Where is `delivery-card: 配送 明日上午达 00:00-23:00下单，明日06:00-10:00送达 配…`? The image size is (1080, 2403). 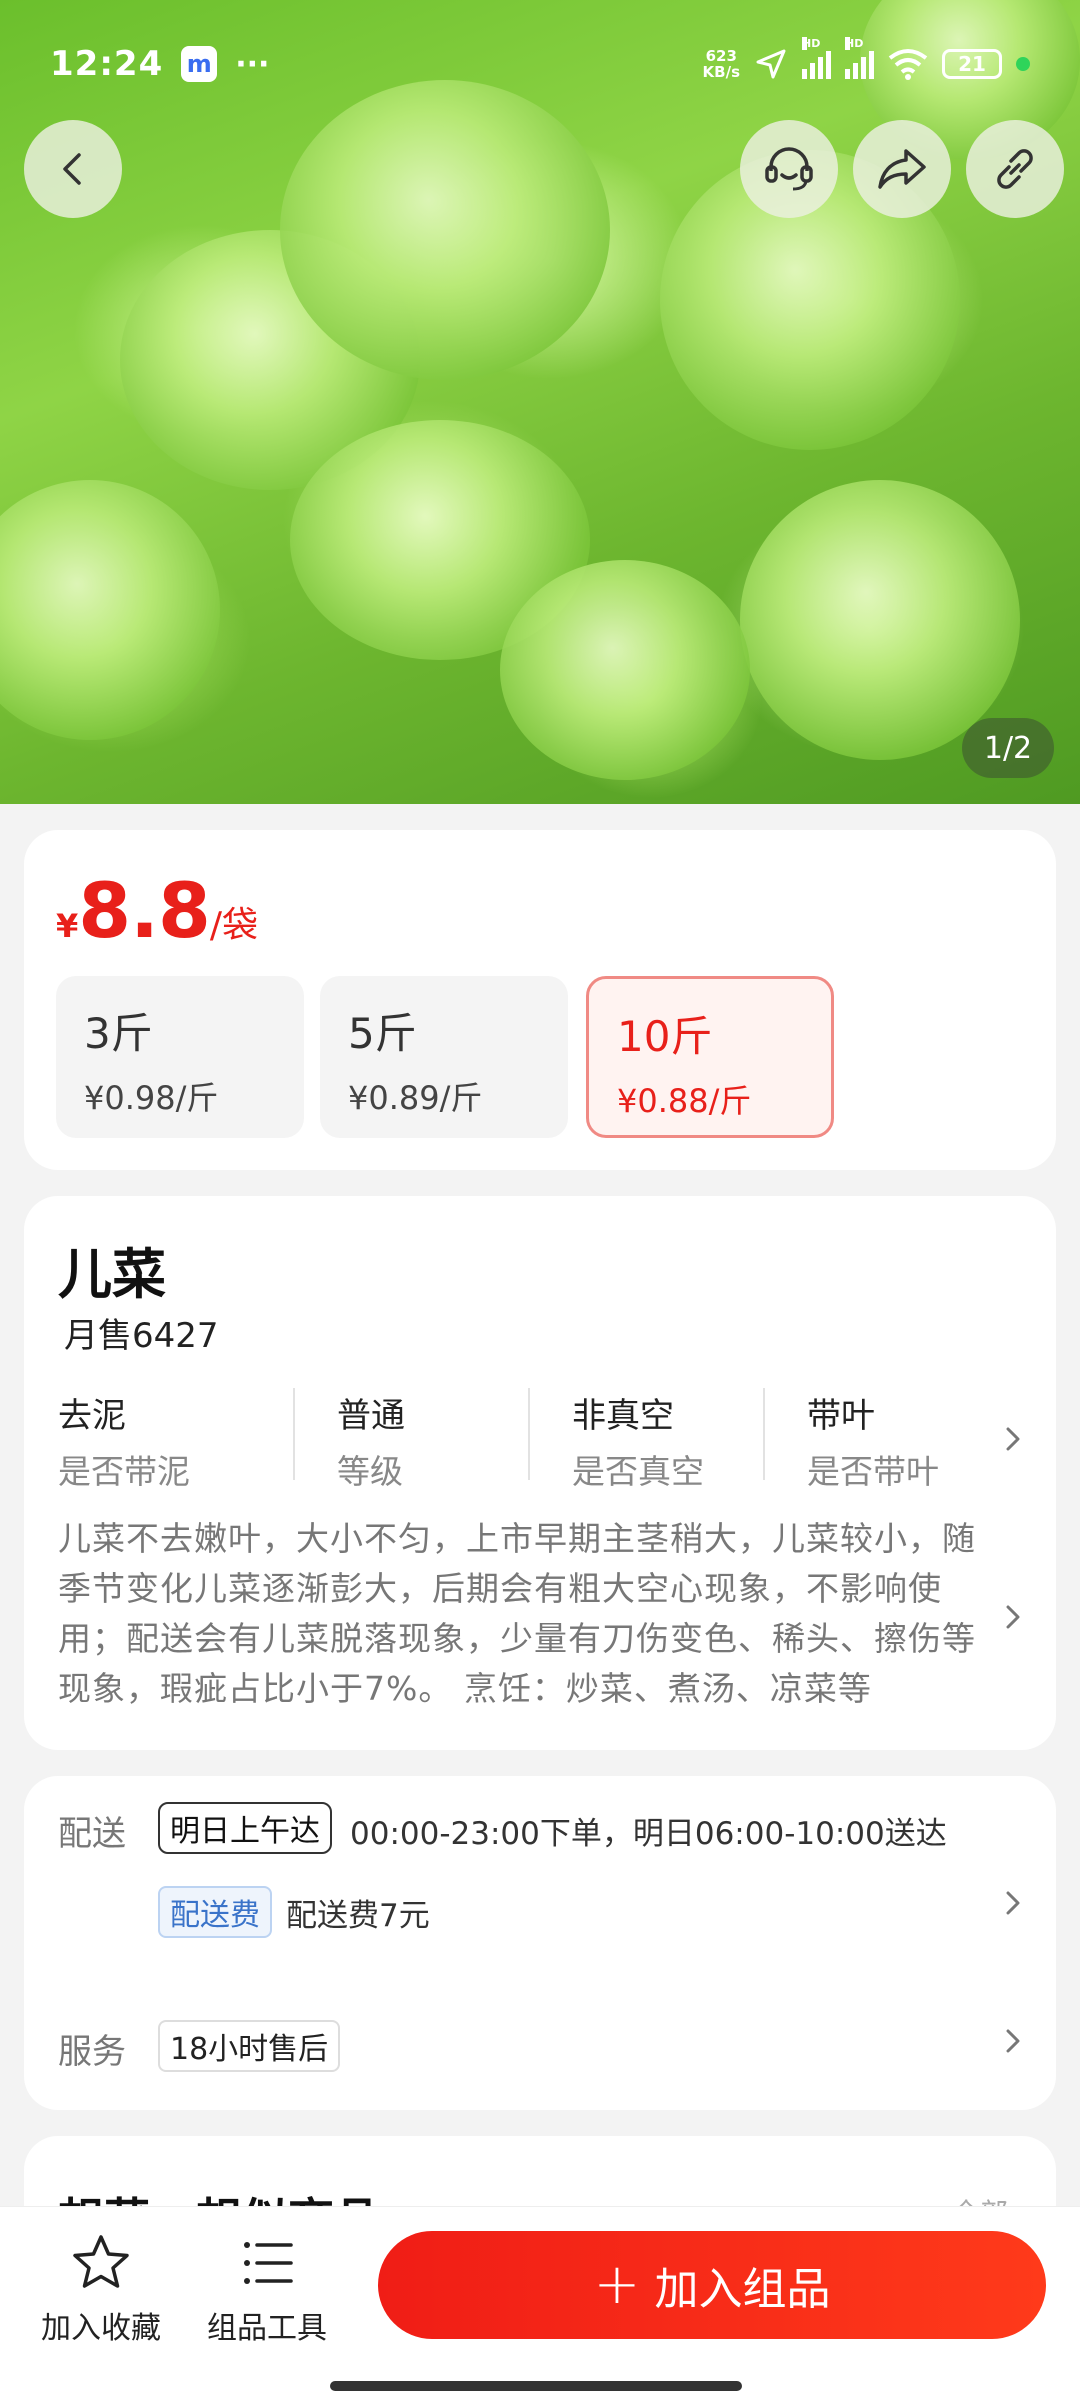 delivery-card: 配送 明日上午达 00:00-23:00下单，明日06:00-10:00送达 配… is located at coordinates (540, 1943).